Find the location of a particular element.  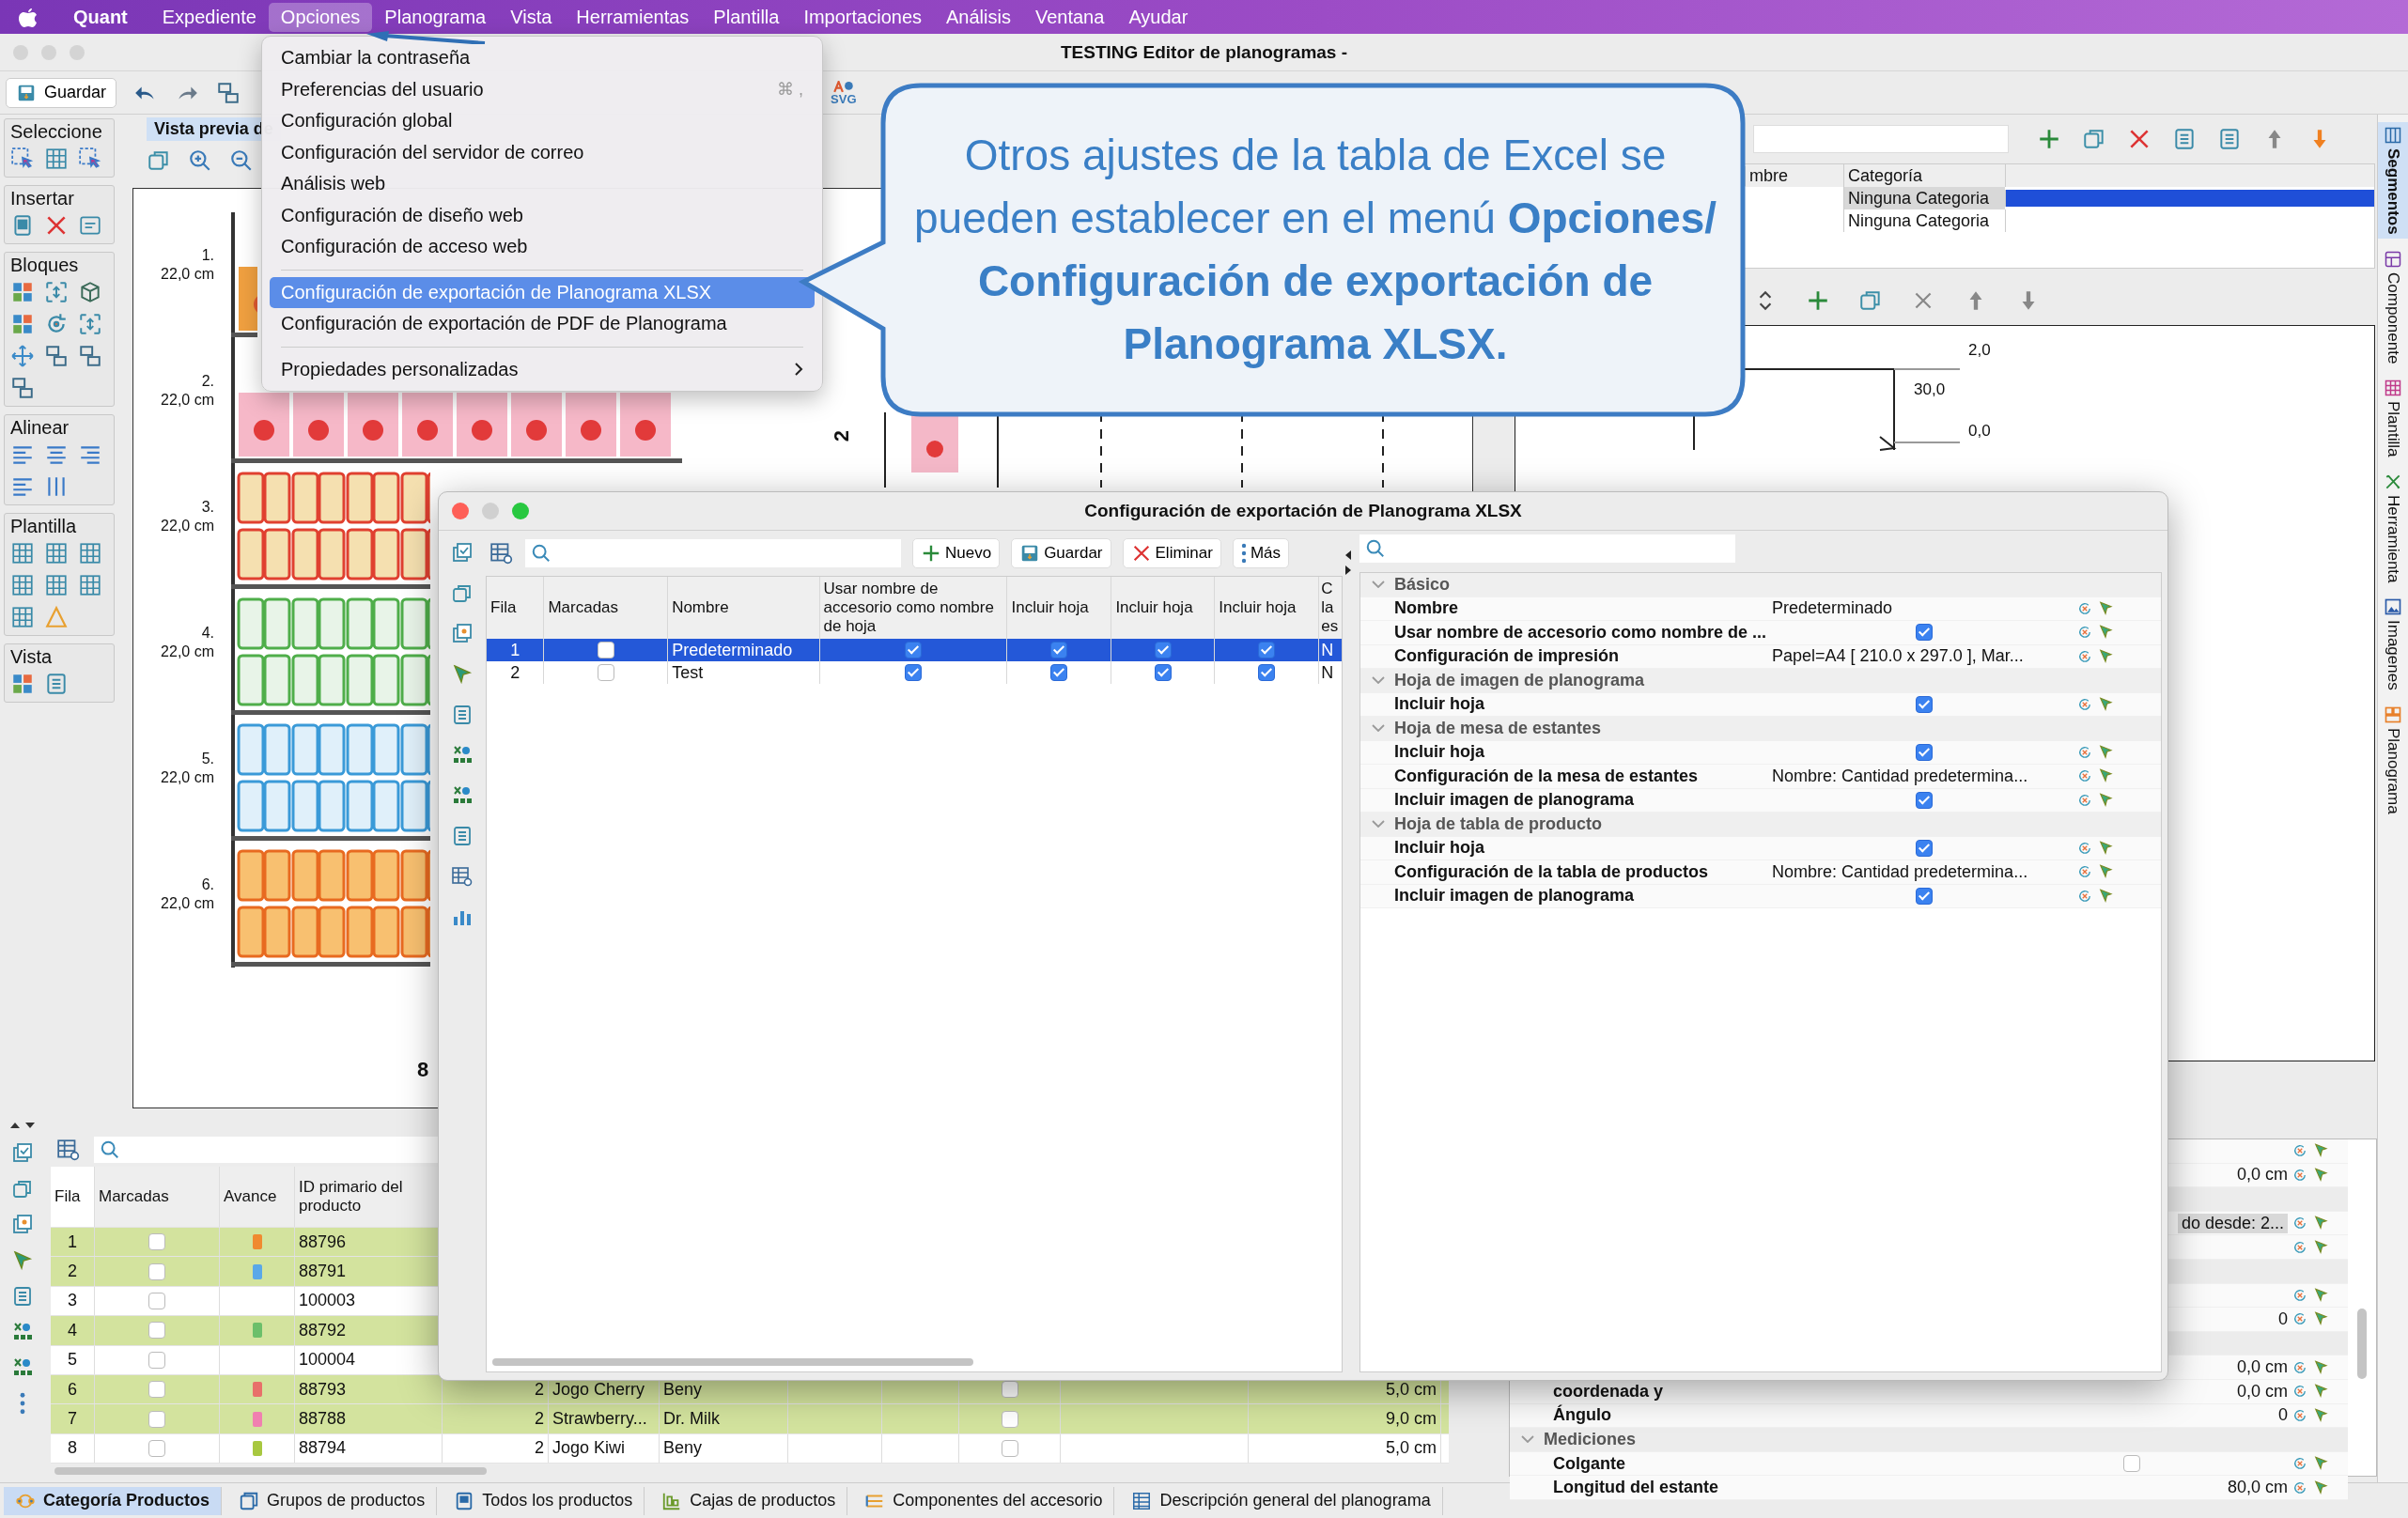

save-button: Guardar is located at coordinates (61, 92).